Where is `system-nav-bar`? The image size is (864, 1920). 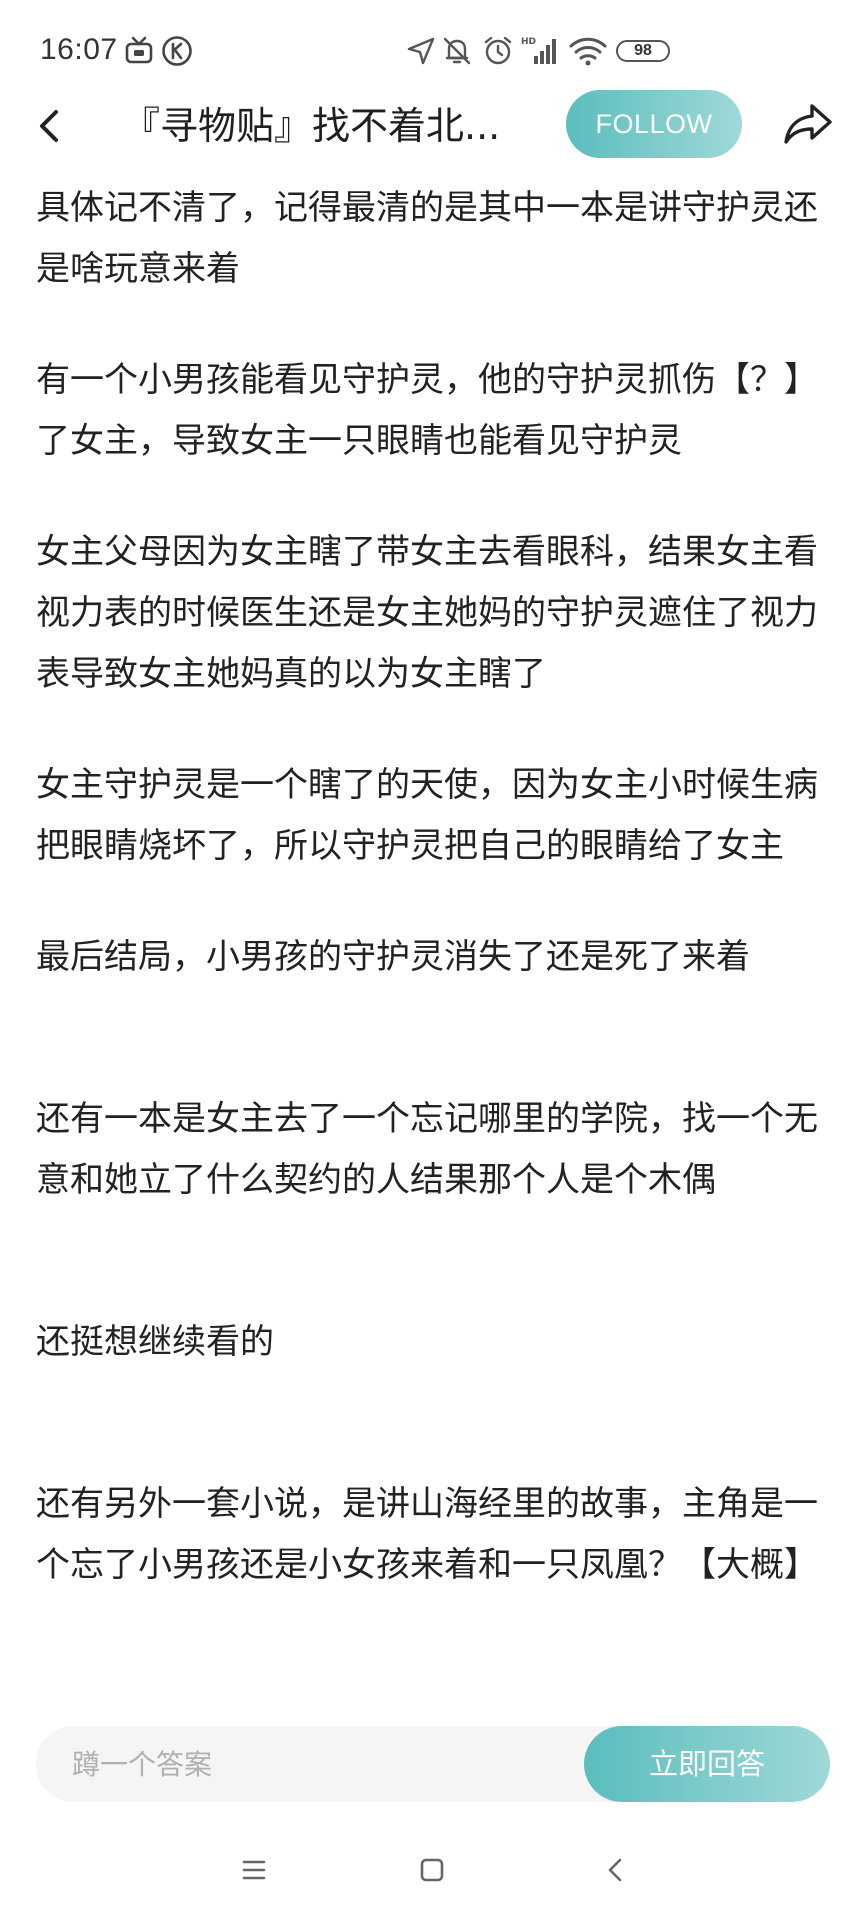 system-nav-bar is located at coordinates (432, 1873).